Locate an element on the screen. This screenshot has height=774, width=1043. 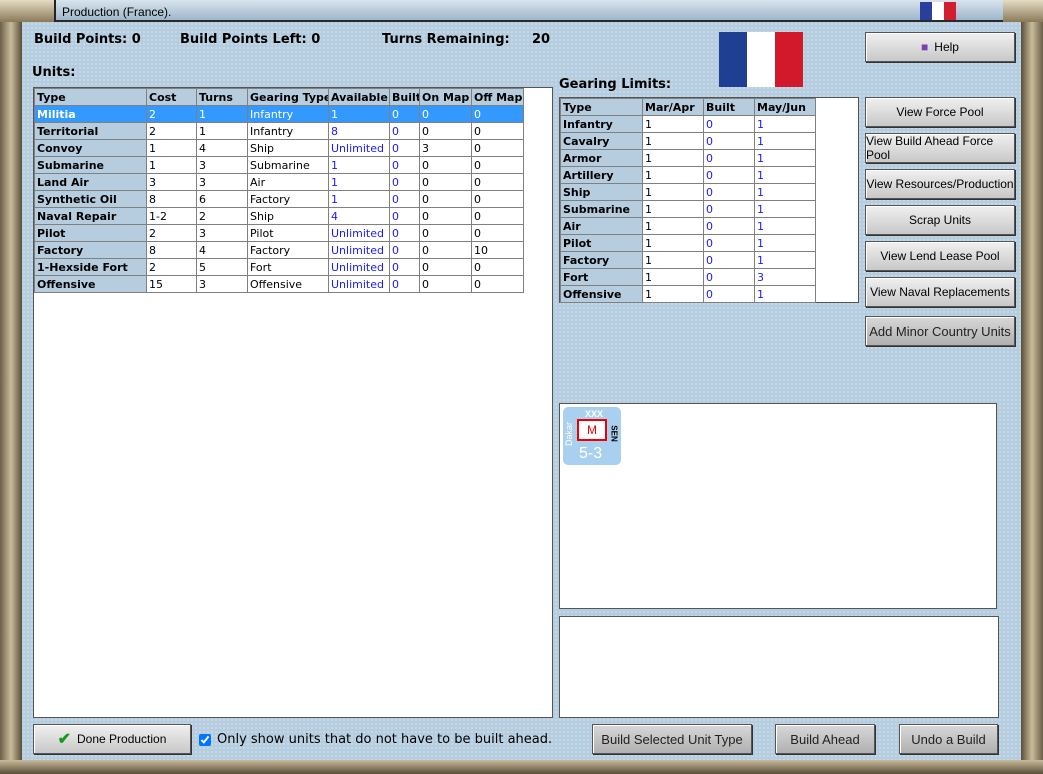
table-row: Armor 1 0 1 is located at coordinates (688, 158).